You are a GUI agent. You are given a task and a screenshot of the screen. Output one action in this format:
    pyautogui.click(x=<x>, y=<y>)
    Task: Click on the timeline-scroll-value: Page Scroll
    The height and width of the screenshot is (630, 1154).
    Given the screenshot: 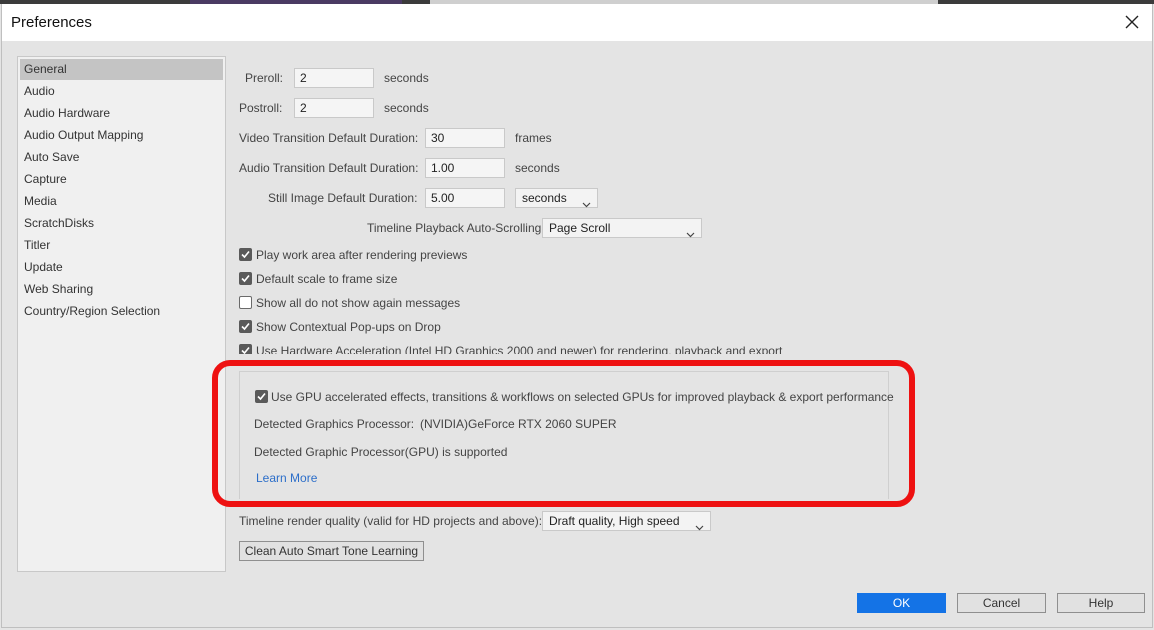 What is the action you would take?
    pyautogui.click(x=580, y=228)
    